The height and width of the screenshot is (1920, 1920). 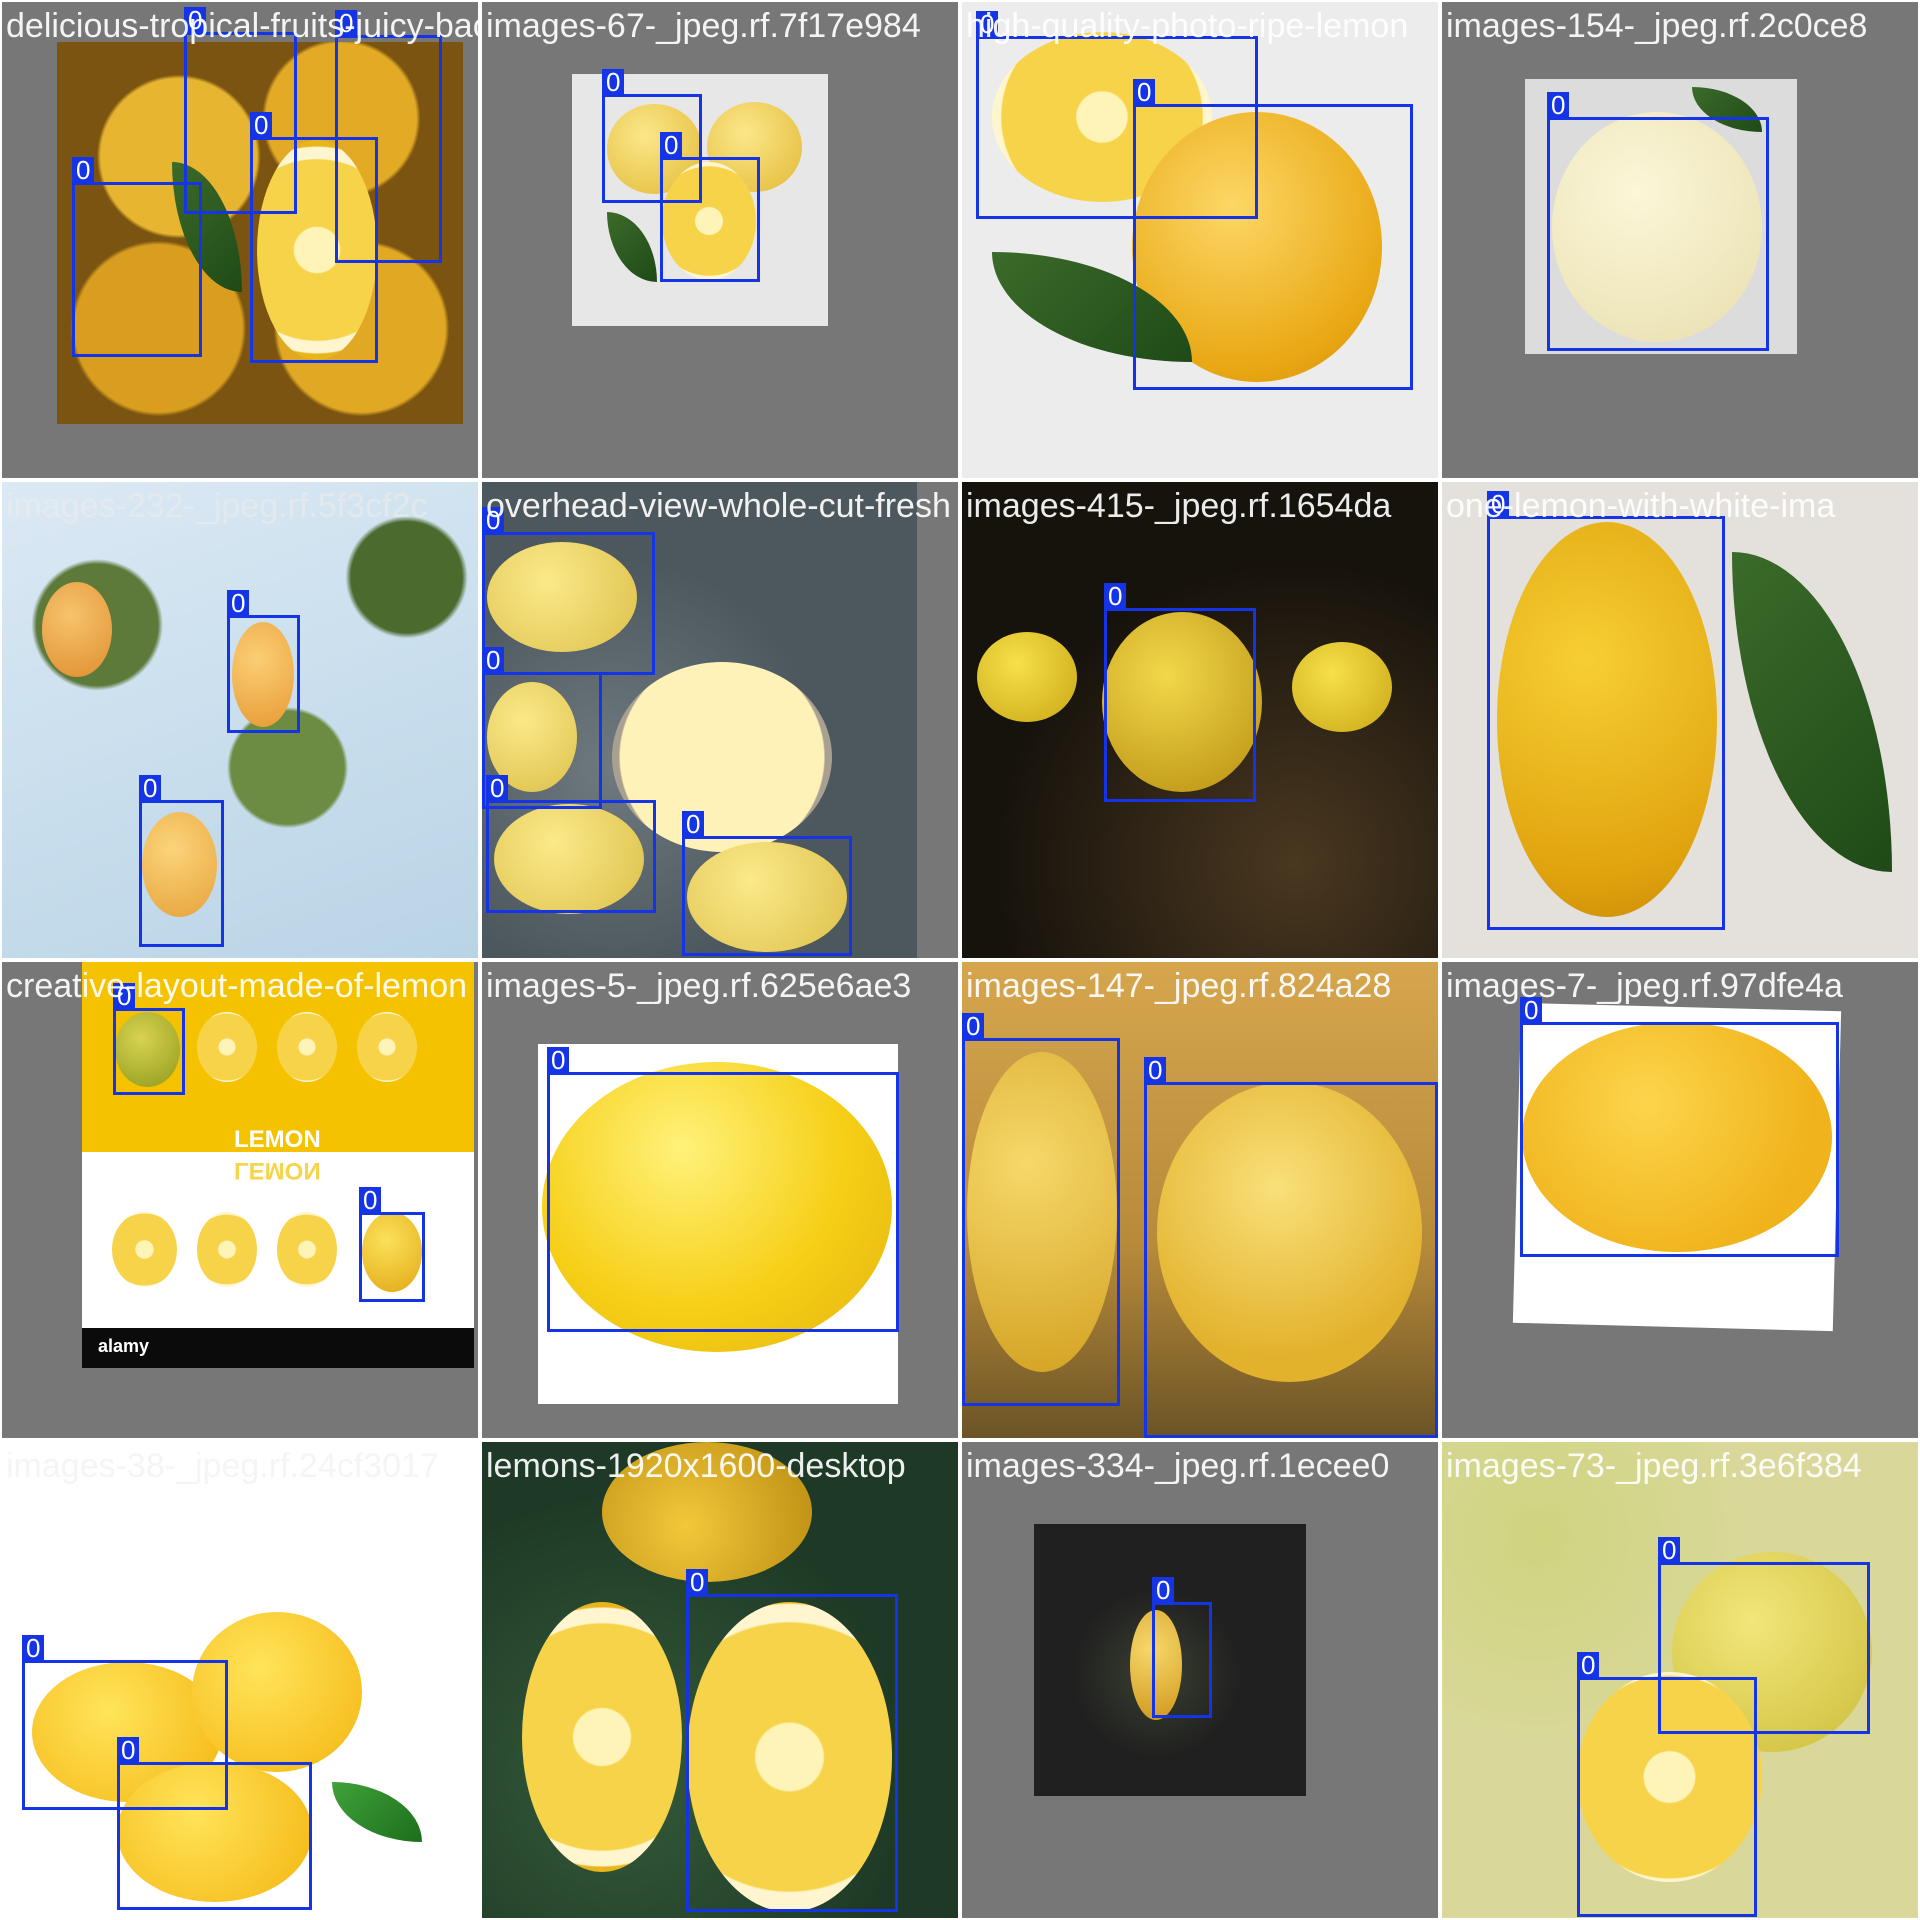 What do you see at coordinates (124, 1346) in the screenshot?
I see `watermark: alamy` at bounding box center [124, 1346].